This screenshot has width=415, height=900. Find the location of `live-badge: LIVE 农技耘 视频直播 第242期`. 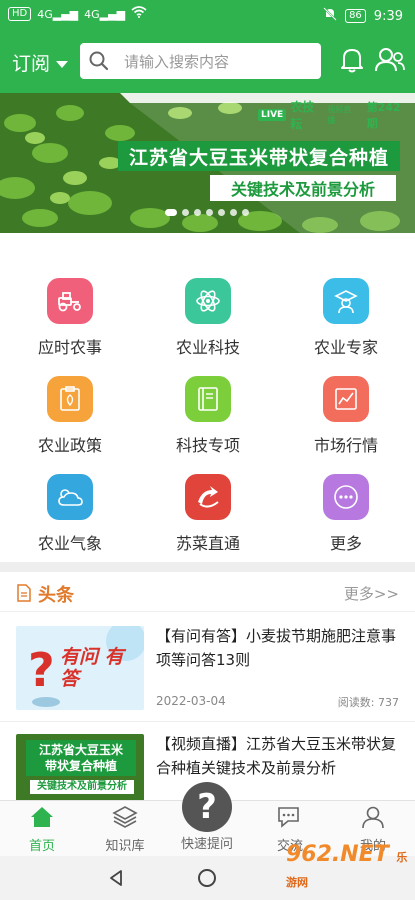

live-badge: LIVE 农技耘 视频直播 第242期 is located at coordinates (333, 115).